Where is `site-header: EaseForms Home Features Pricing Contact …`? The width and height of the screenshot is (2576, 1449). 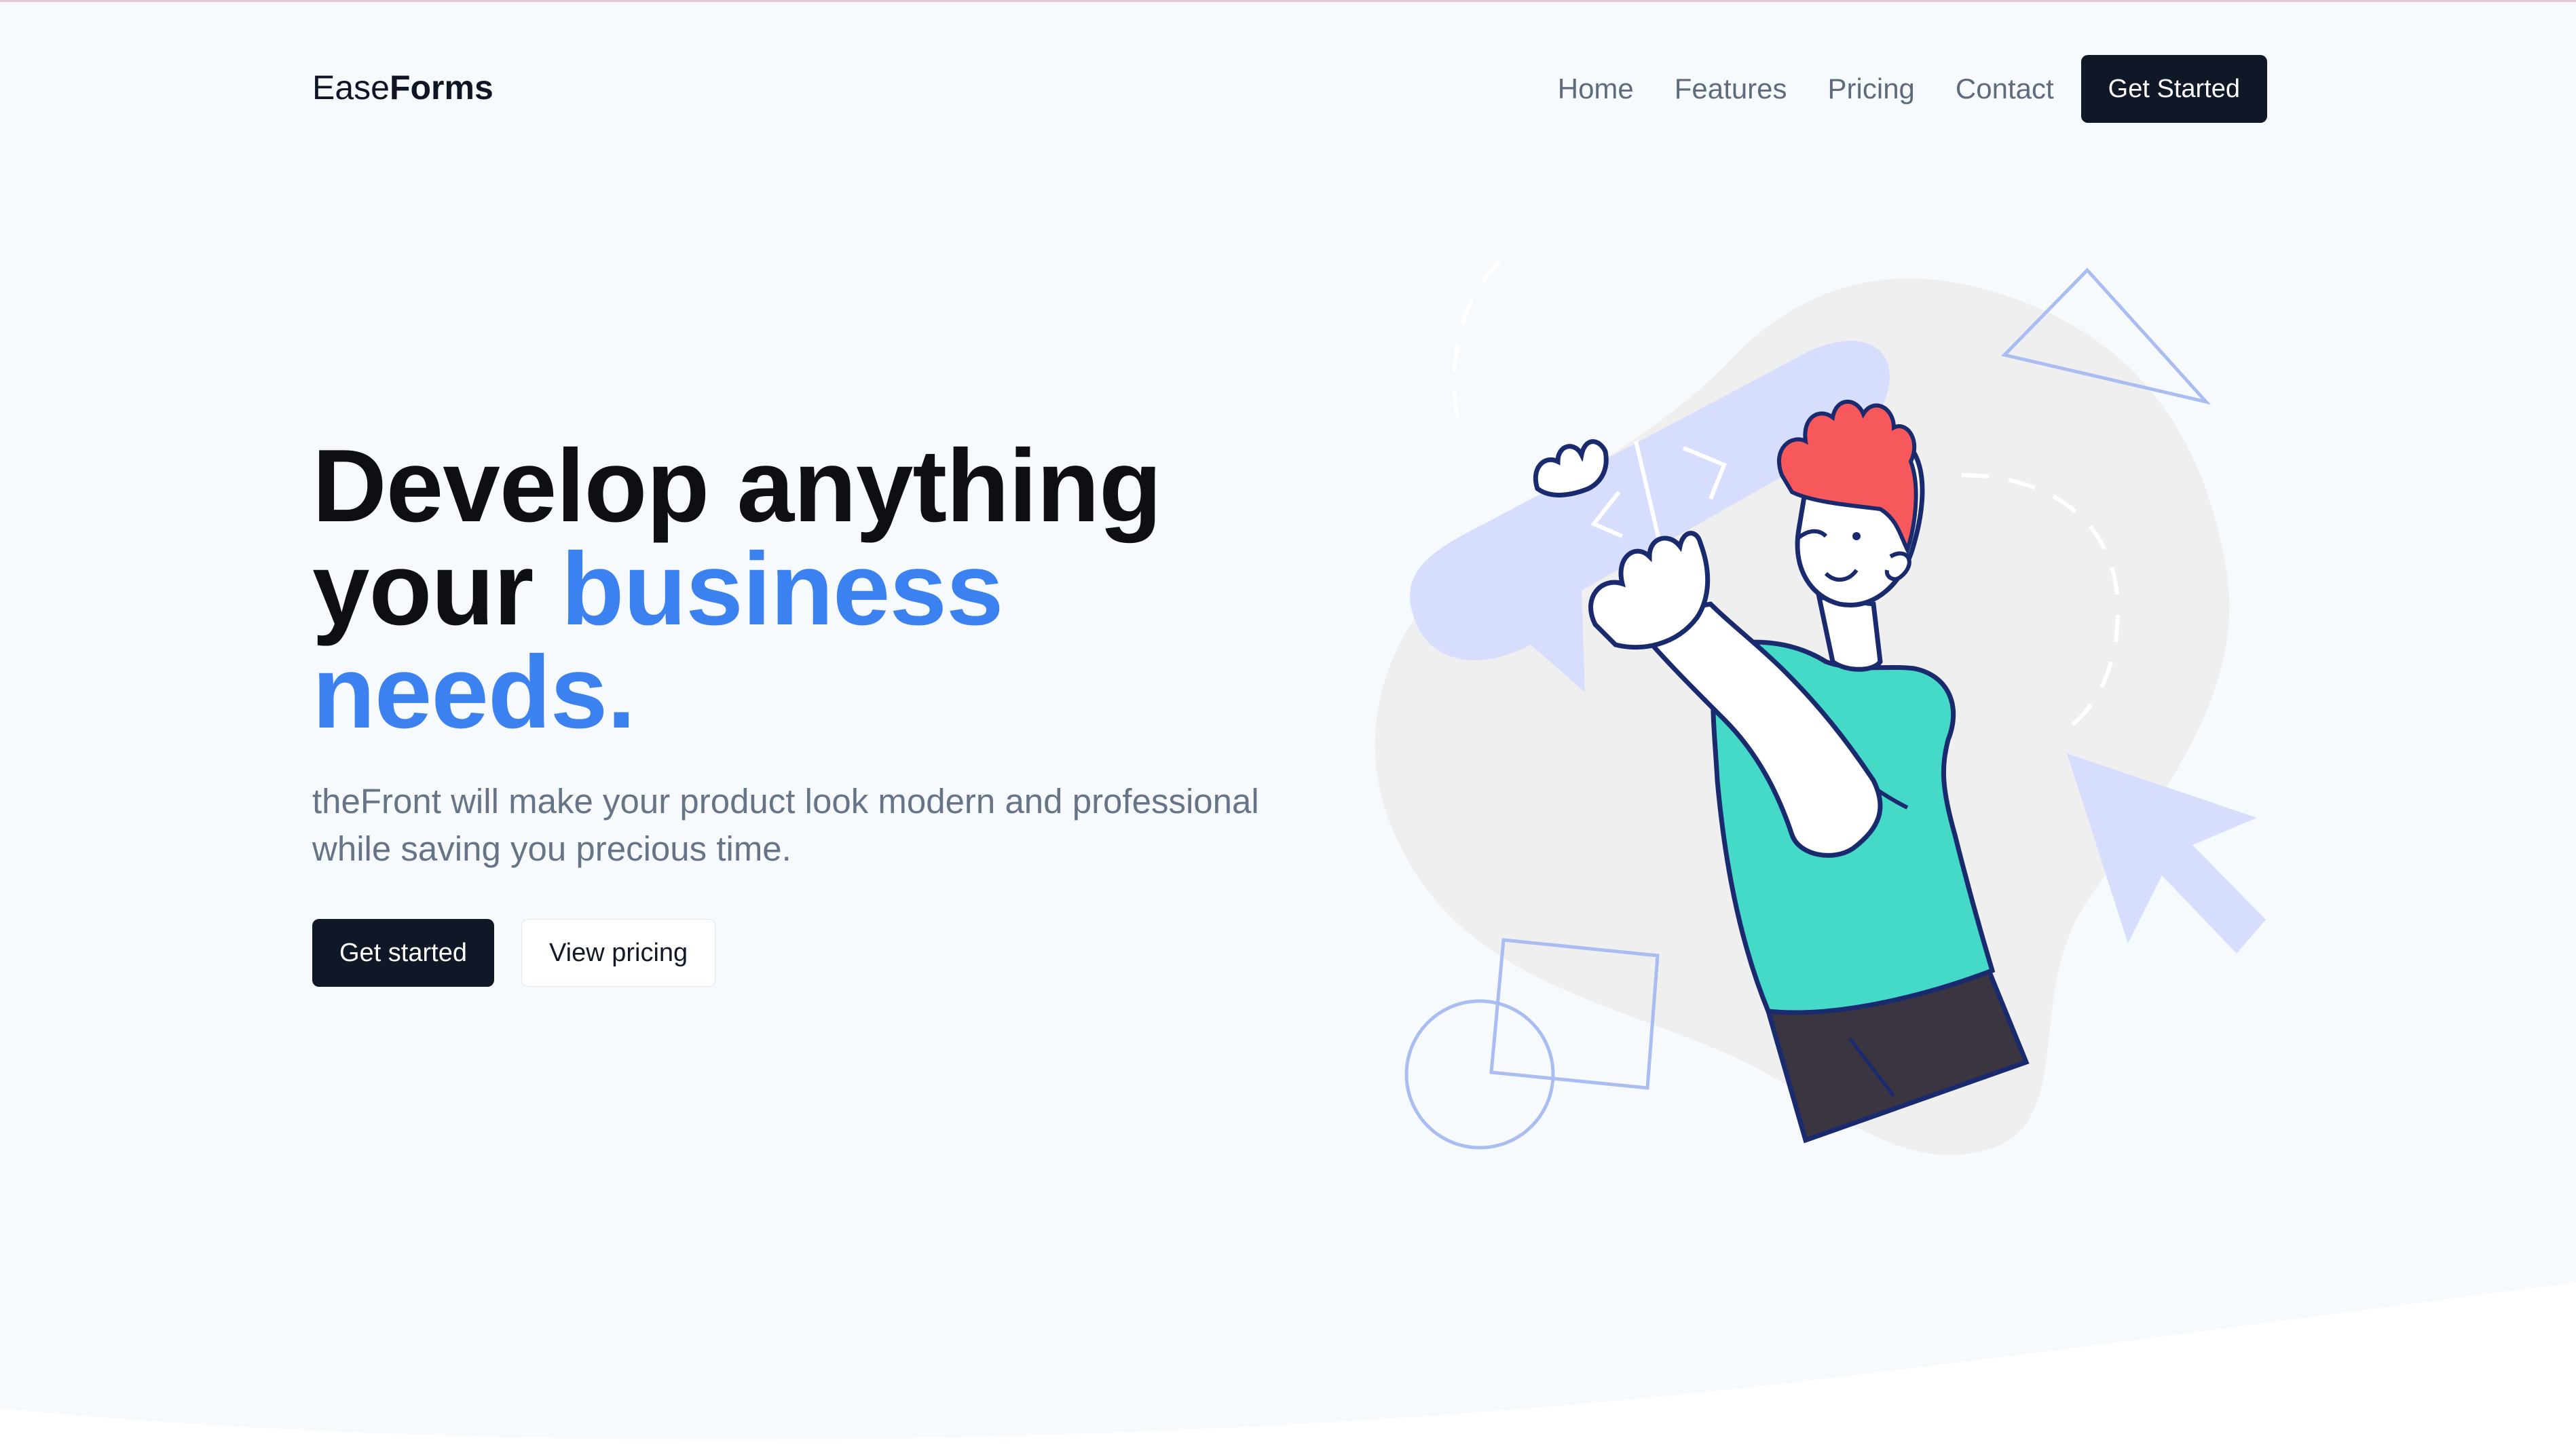
site-header: EaseForms Home Features Pricing Contact … is located at coordinates (1290, 89).